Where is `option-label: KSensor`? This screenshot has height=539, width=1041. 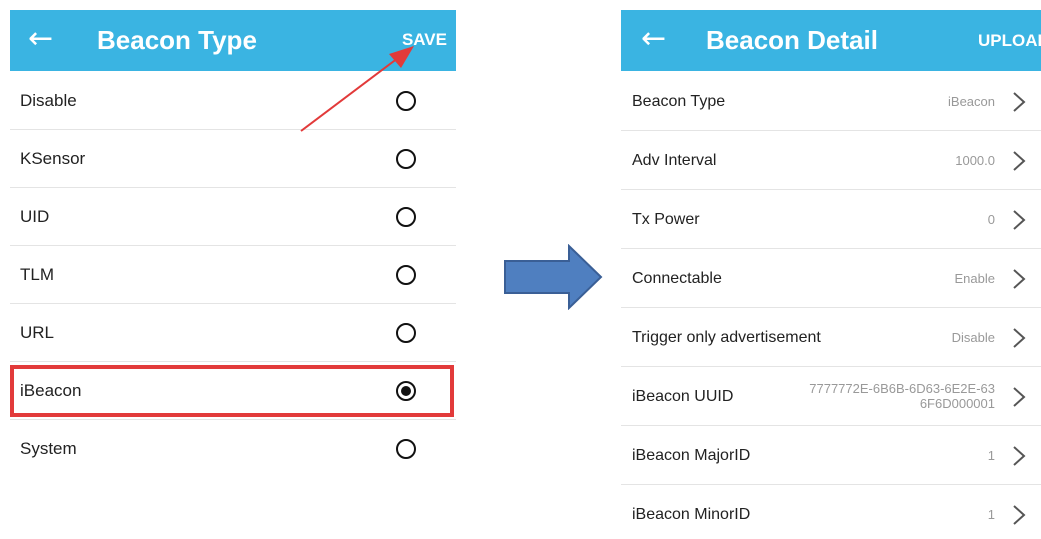 option-label: KSensor is located at coordinates (53, 158).